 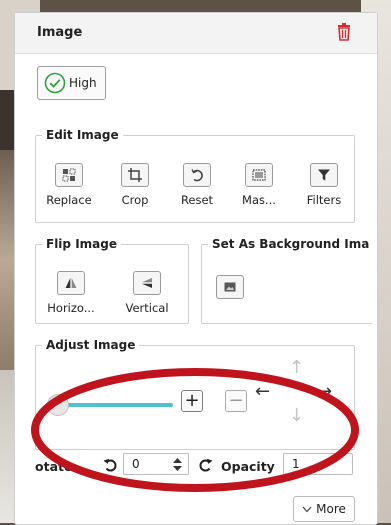 What do you see at coordinates (324, 200) in the screenshot?
I see `filters-label: Filters` at bounding box center [324, 200].